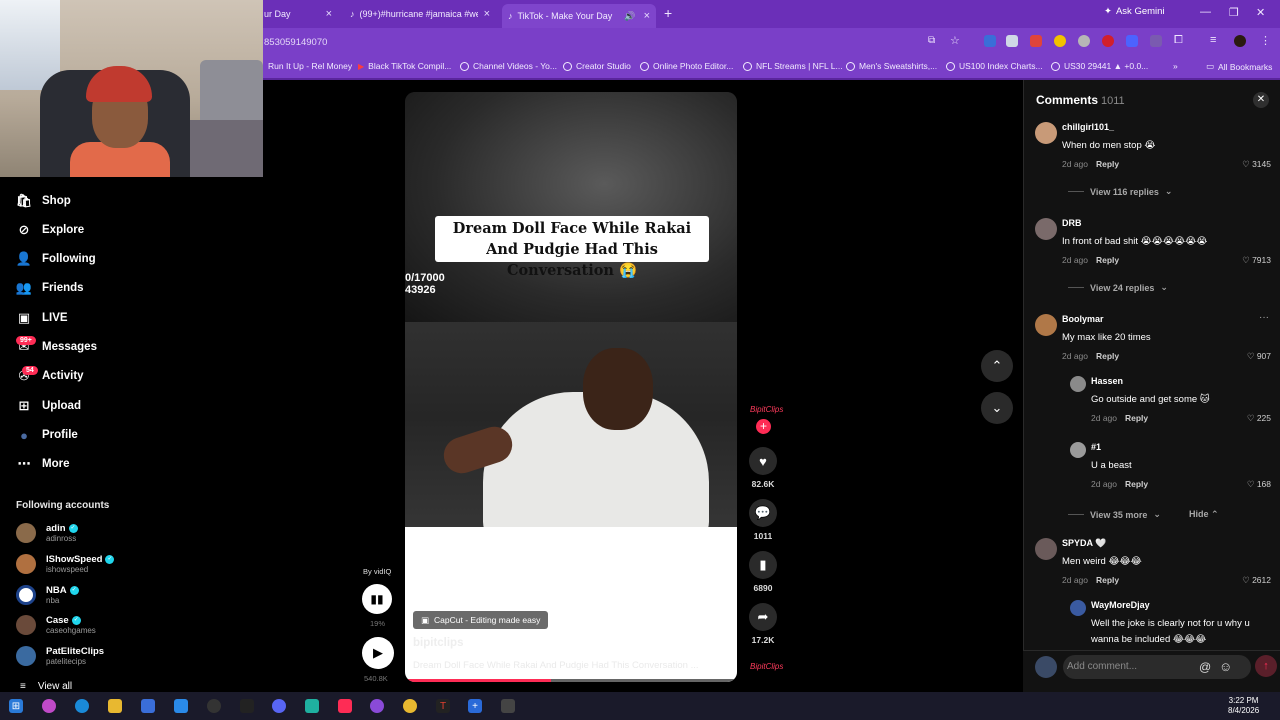 Image resolution: width=1280 pixels, height=720 pixels. What do you see at coordinates (1261, 100) in the screenshot?
I see `close-comments-icon: ✕` at bounding box center [1261, 100].